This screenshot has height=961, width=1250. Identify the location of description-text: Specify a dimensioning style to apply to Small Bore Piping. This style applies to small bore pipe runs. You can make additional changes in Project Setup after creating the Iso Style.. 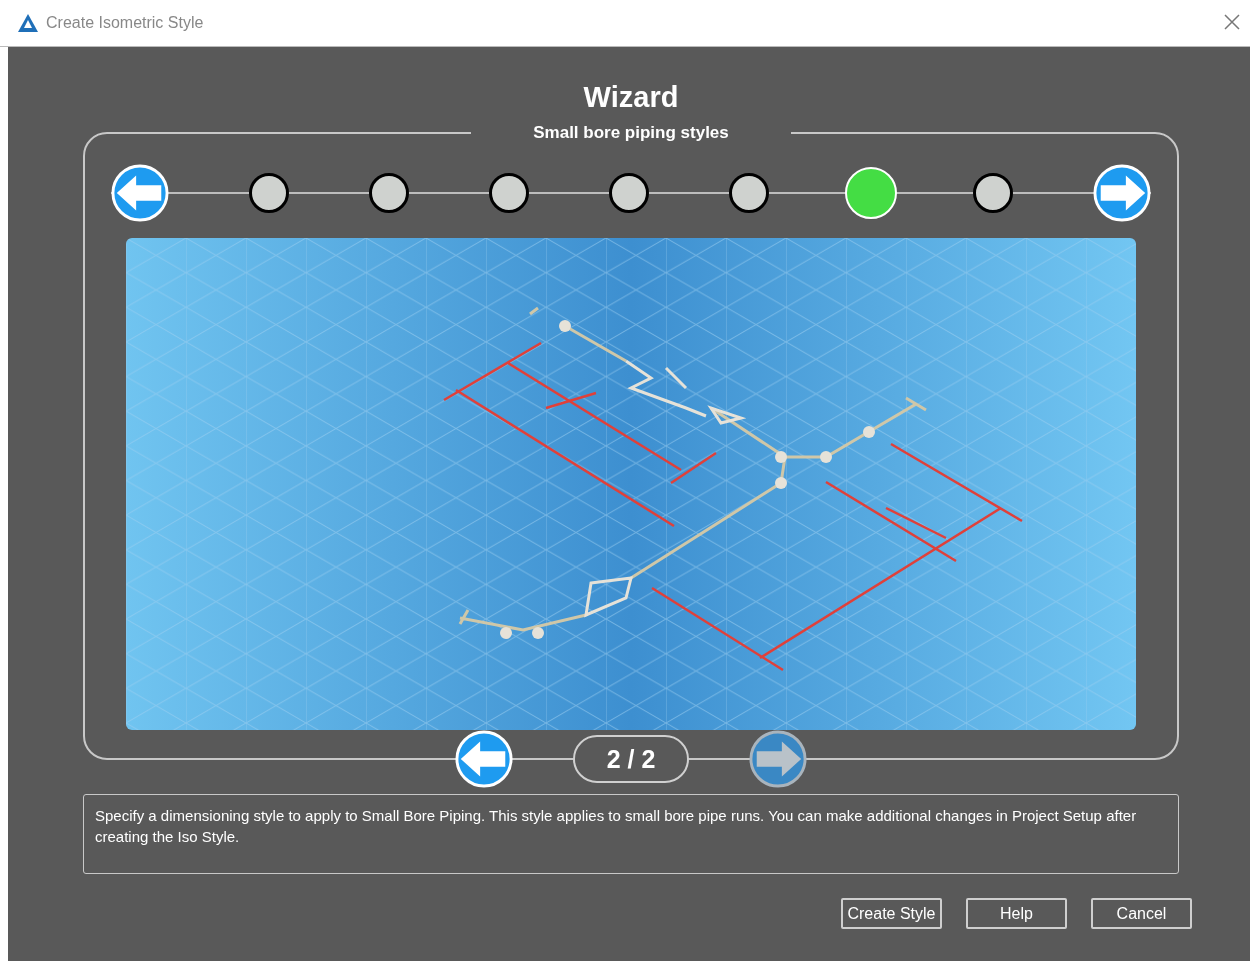
(631, 834).